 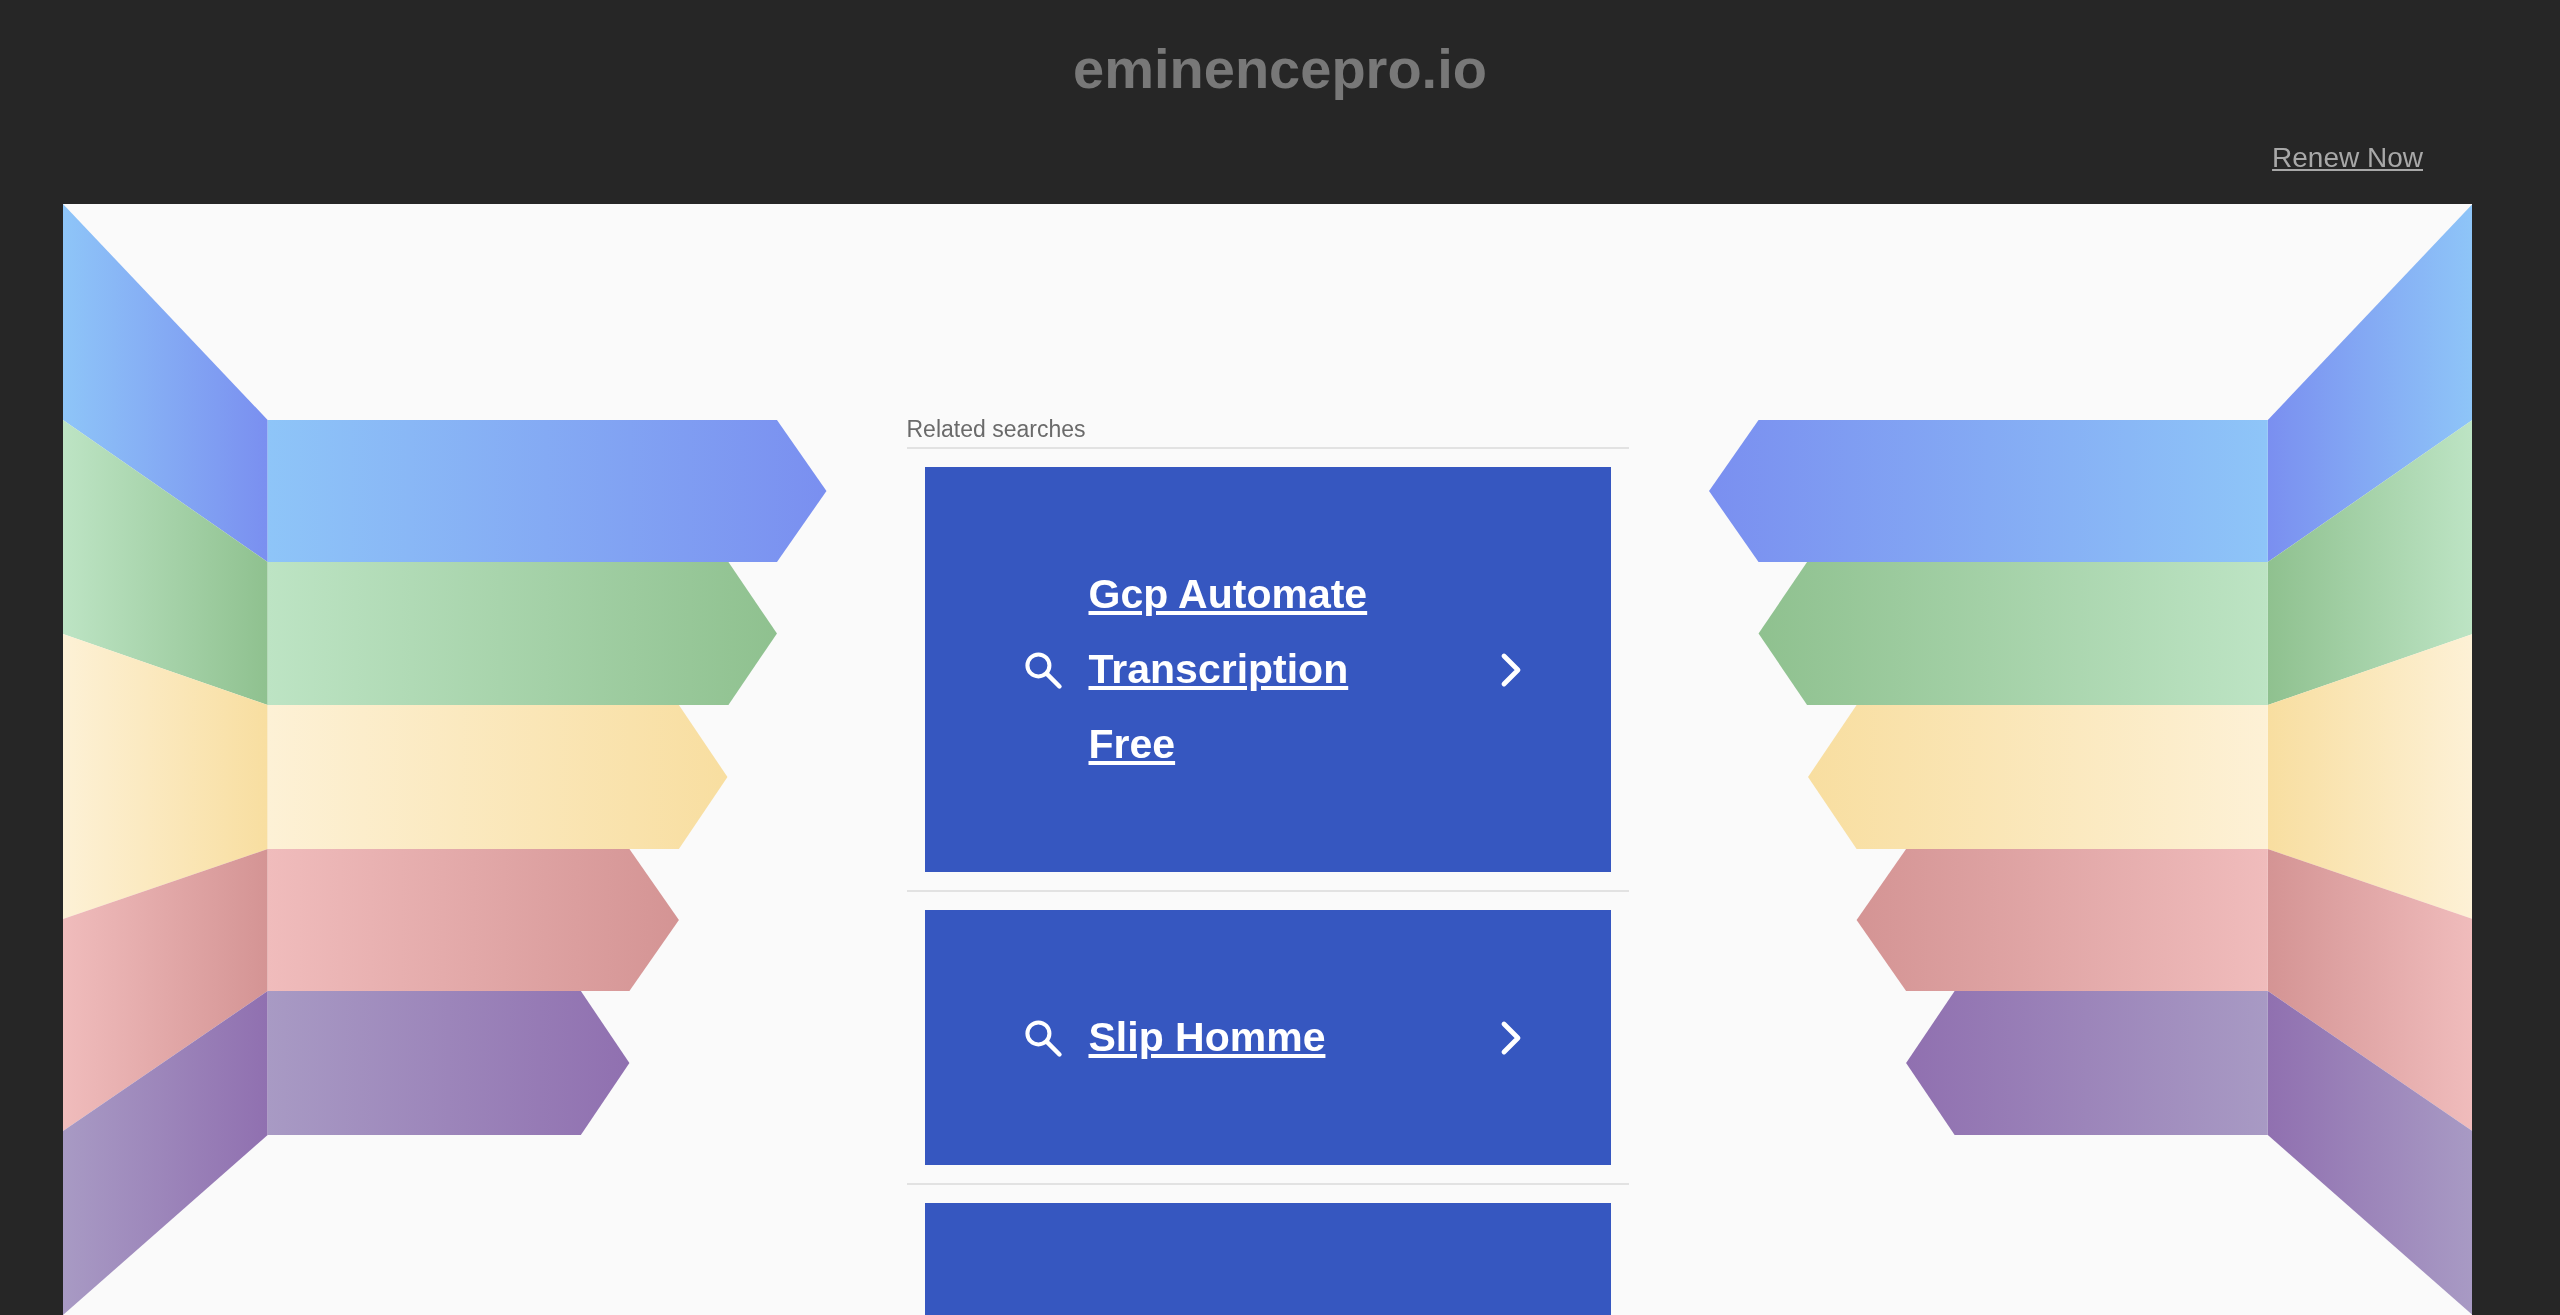 I want to click on domain-title: eminencepro.io, so click(x=1280, y=69).